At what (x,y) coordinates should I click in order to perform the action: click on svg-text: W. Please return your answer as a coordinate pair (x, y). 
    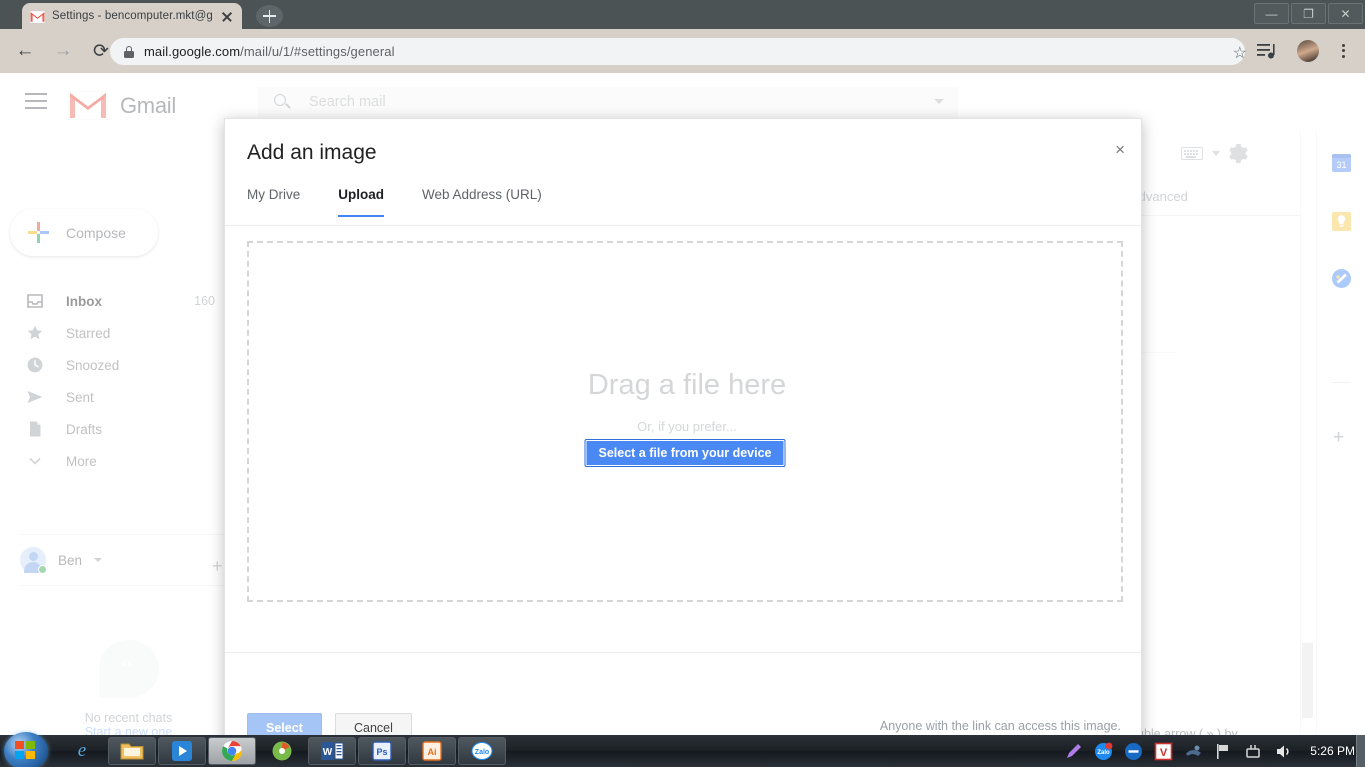
    Looking at the image, I should click on (328, 752).